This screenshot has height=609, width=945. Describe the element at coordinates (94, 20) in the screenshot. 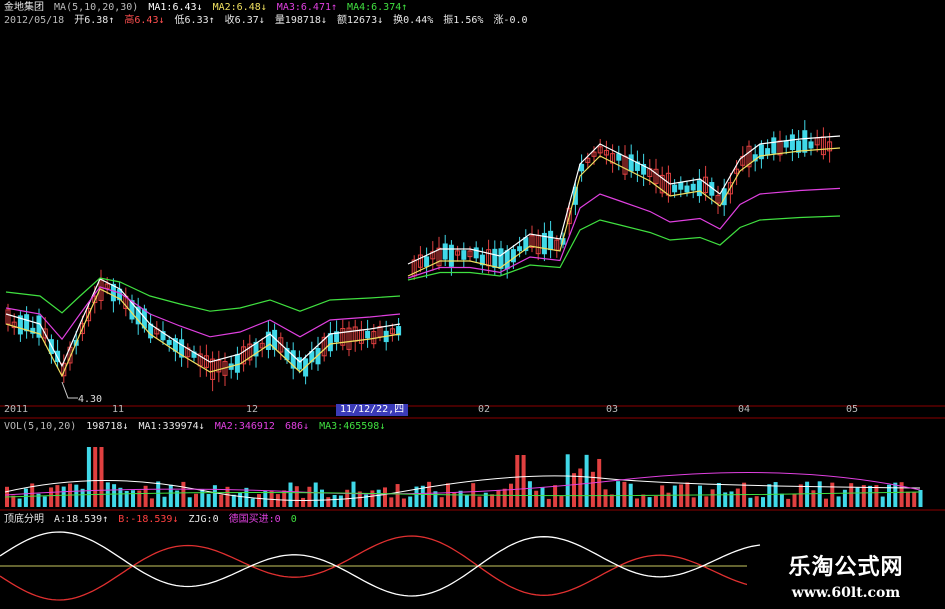

I see `open-price: 开6.38↑` at that location.